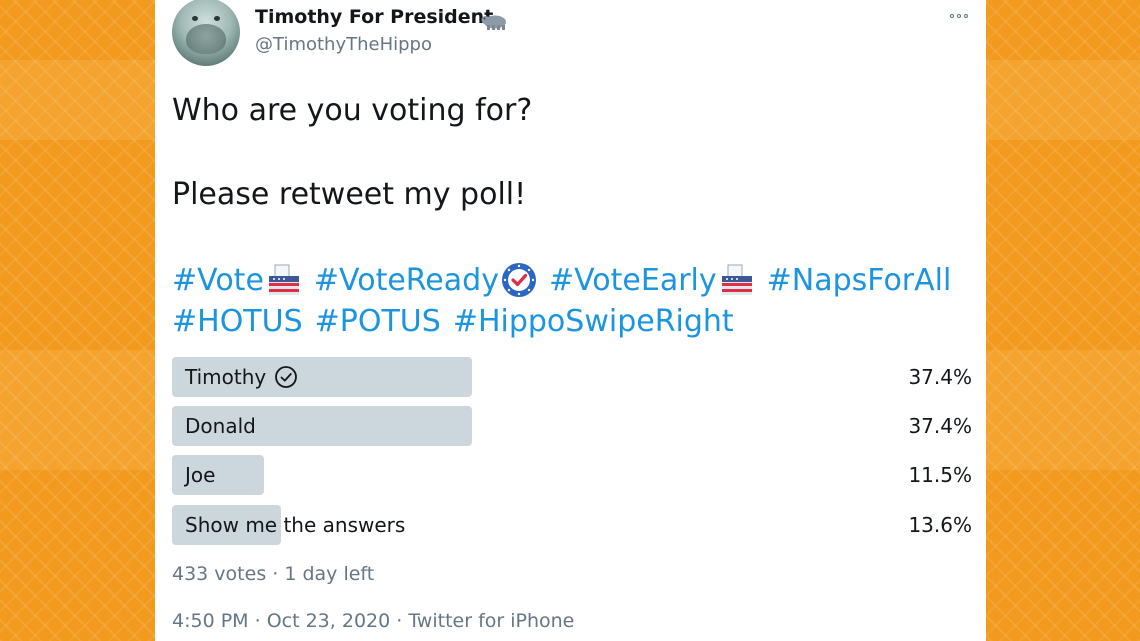  I want to click on tweet-text-line: Who are you voting for?, so click(352, 110).